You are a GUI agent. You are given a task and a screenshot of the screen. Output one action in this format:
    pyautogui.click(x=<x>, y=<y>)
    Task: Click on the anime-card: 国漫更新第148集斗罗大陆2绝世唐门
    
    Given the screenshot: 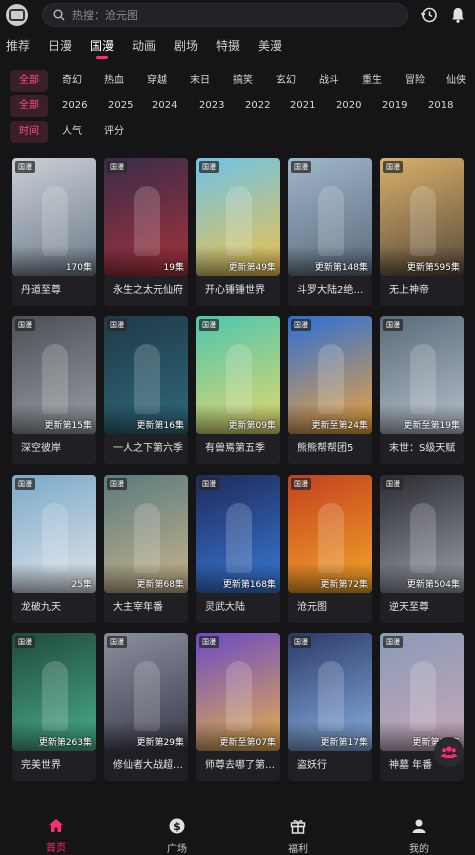 What is the action you would take?
    pyautogui.click(x=330, y=232)
    